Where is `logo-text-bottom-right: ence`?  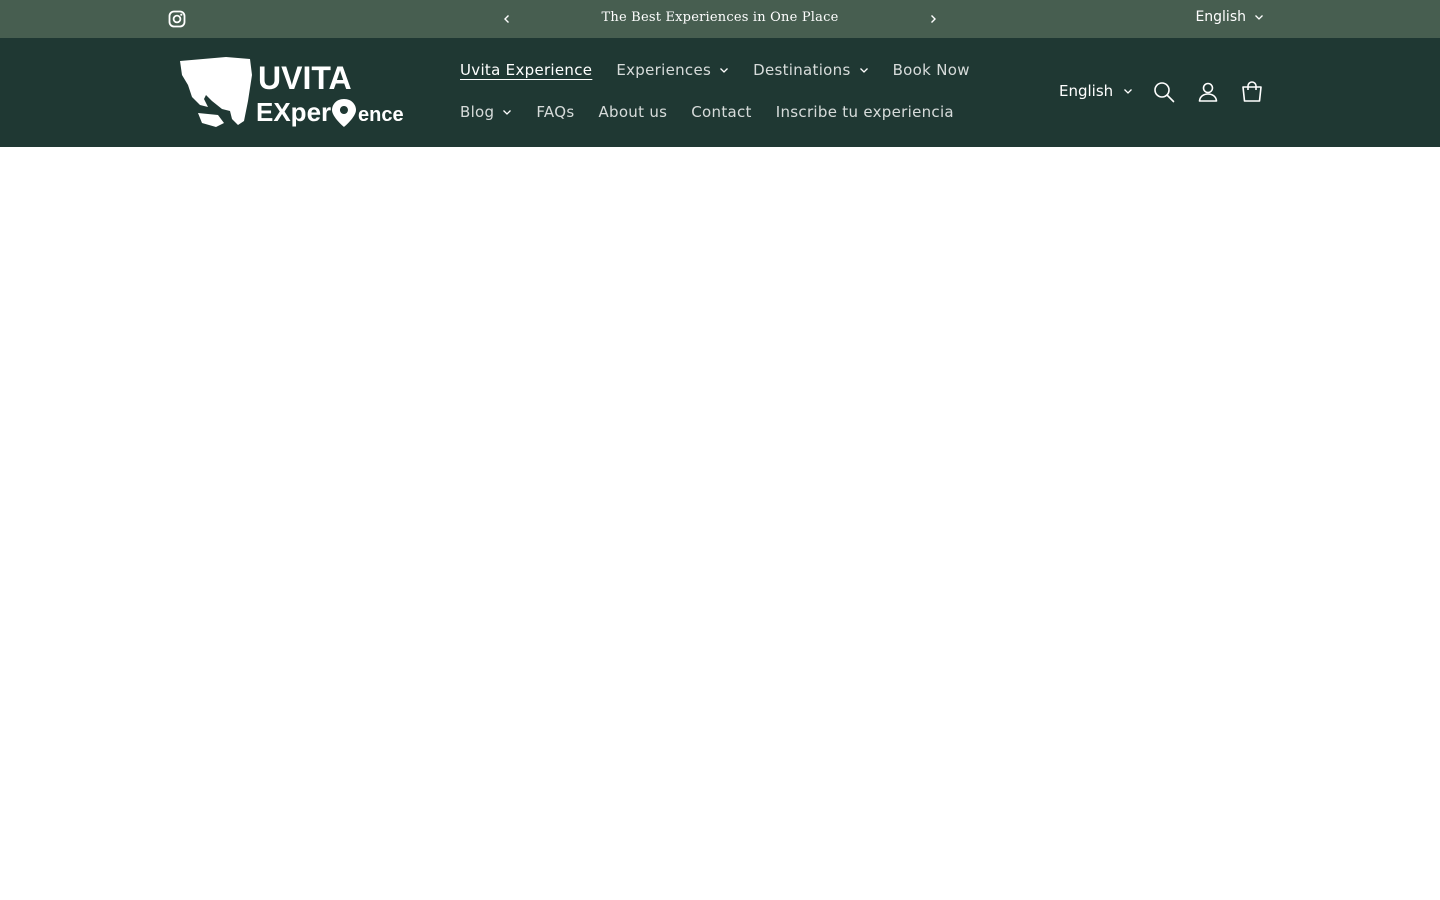 logo-text-bottom-right: ence is located at coordinates (381, 115).